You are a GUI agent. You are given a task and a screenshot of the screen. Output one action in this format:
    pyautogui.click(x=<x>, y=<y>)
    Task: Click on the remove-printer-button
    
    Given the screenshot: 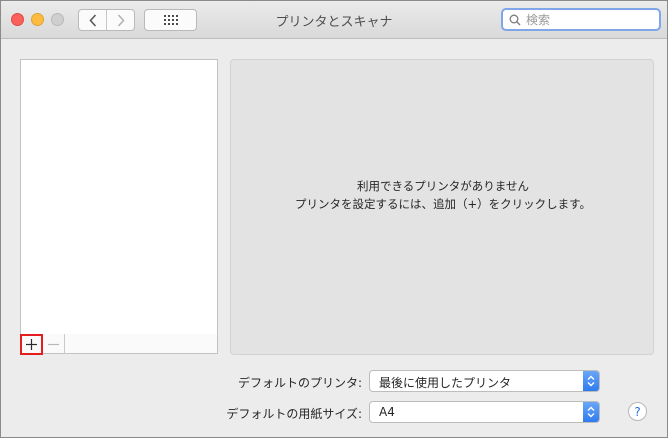 What is the action you would take?
    pyautogui.click(x=54, y=344)
    